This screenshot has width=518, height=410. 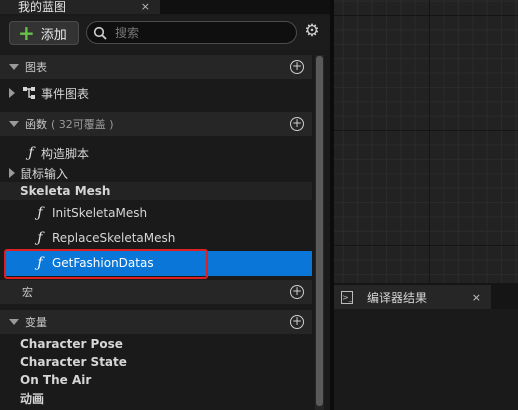 What do you see at coordinates (71, 344) in the screenshot?
I see `category-label: Character Pose` at bounding box center [71, 344].